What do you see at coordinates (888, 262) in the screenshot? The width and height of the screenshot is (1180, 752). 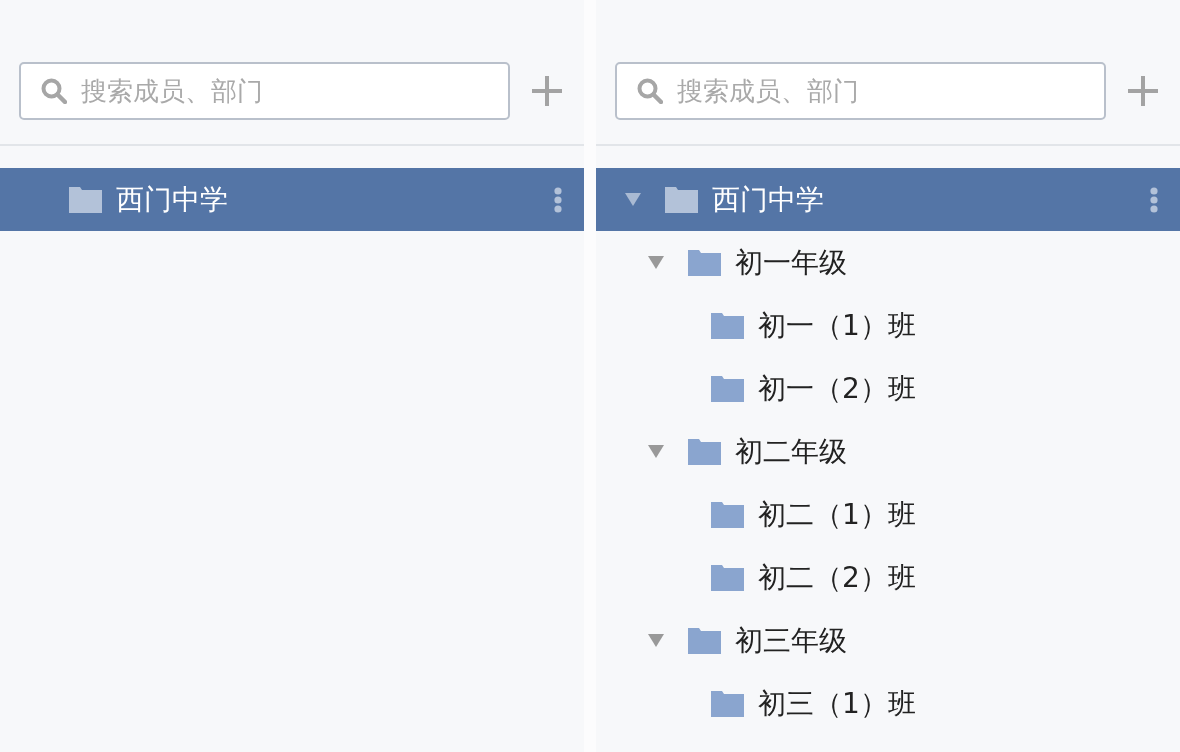 I see `tree-item: 初一年级` at bounding box center [888, 262].